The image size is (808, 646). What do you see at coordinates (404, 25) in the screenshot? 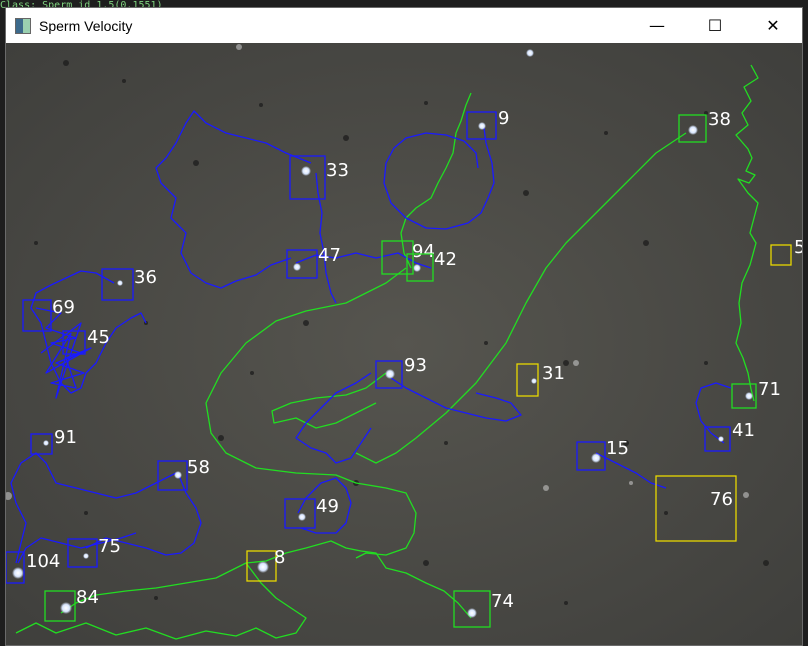
I see `title-bar: Sperm Velocity — ☐ ✕` at bounding box center [404, 25].